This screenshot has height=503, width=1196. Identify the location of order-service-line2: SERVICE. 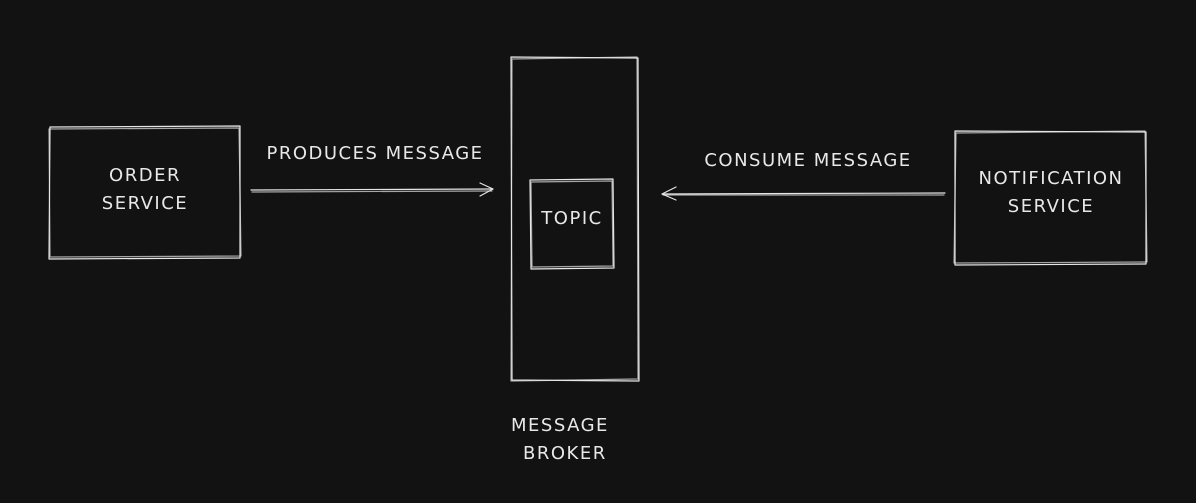
(145, 203).